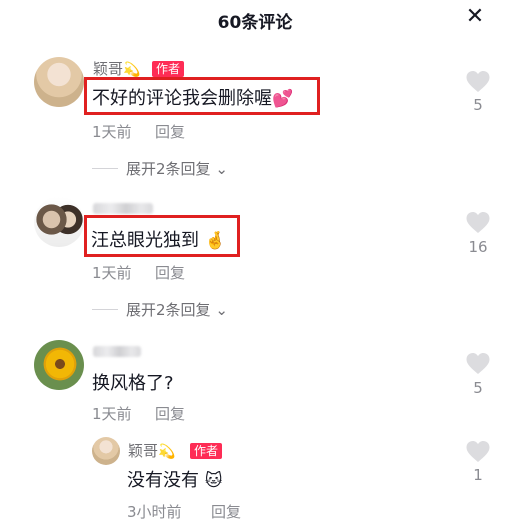 This screenshot has width=510, height=530. Describe the element at coordinates (478, 475) in the screenshot. I see `like-count: 1` at that location.